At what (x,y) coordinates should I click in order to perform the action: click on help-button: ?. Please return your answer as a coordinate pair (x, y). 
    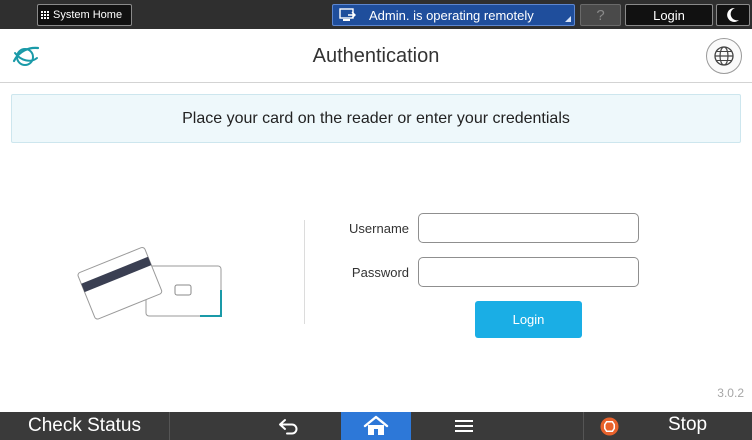
    Looking at the image, I should click on (600, 15).